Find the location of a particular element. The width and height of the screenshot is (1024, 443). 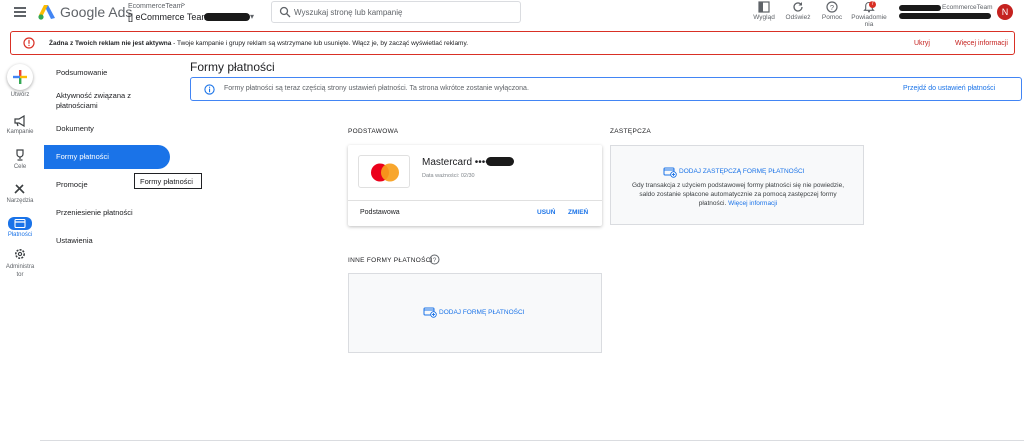

nav-item-settings: Ustawienia is located at coordinates (107, 241).